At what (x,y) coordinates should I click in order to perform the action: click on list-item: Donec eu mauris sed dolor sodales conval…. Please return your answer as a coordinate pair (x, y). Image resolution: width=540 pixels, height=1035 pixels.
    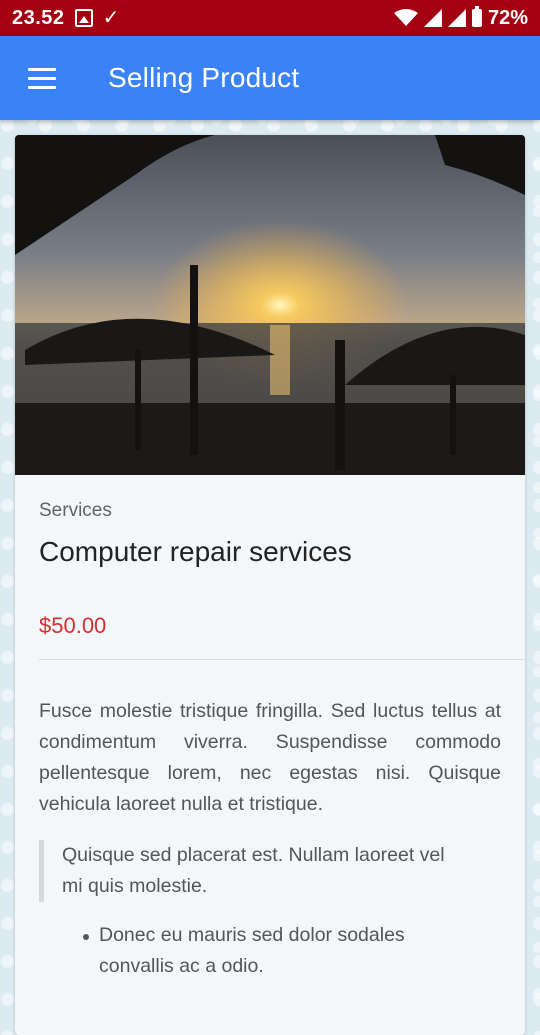
    Looking at the image, I should click on (264, 951).